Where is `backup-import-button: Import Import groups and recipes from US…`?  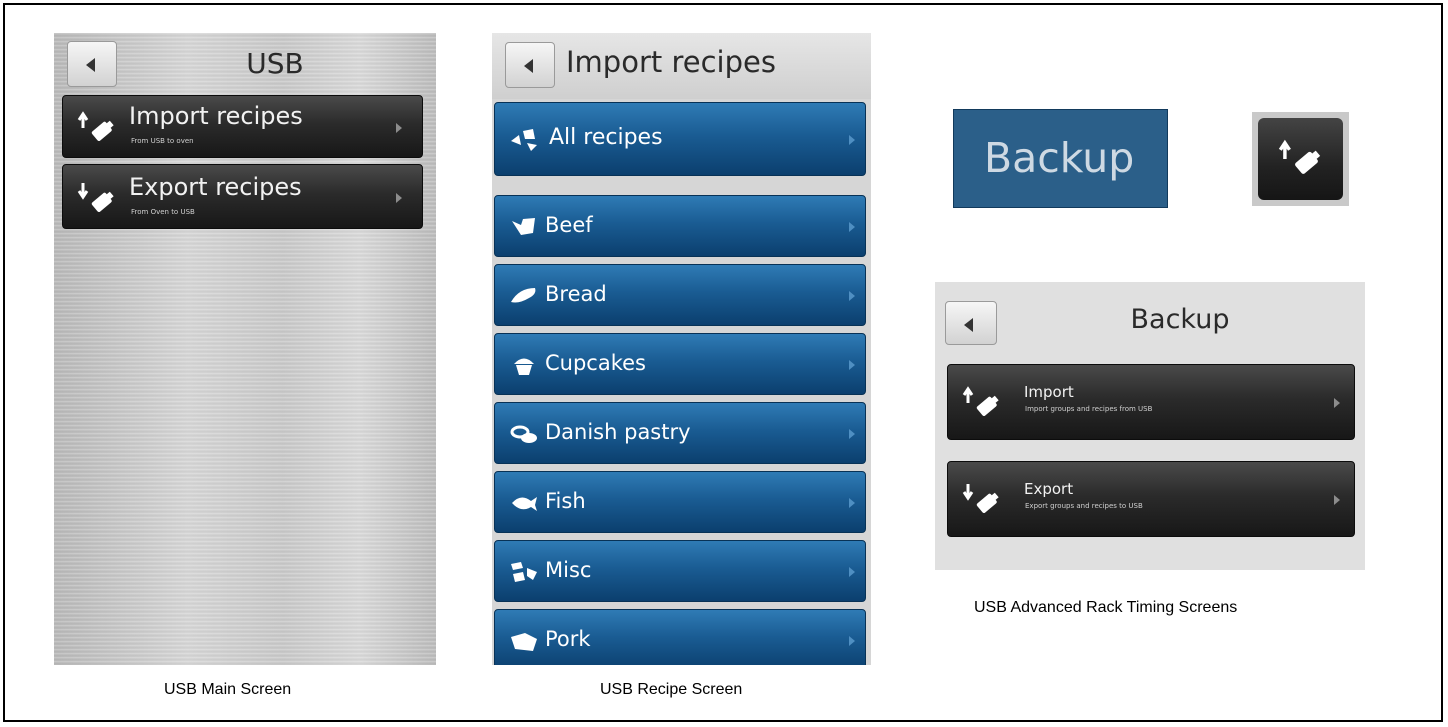
backup-import-button: Import Import groups and recipes from US… is located at coordinates (1151, 402).